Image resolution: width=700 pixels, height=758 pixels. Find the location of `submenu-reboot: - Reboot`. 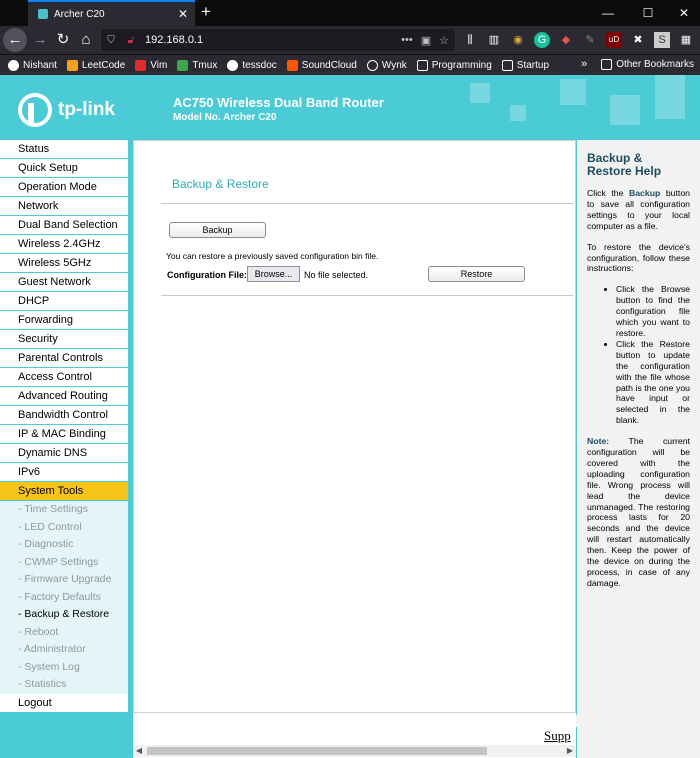

submenu-reboot: - Reboot is located at coordinates (64, 632).